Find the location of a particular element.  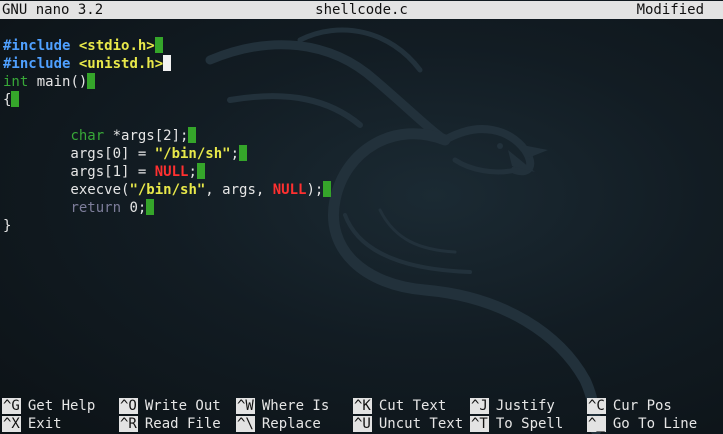

shortcut-label: Exit is located at coordinates (44, 424).